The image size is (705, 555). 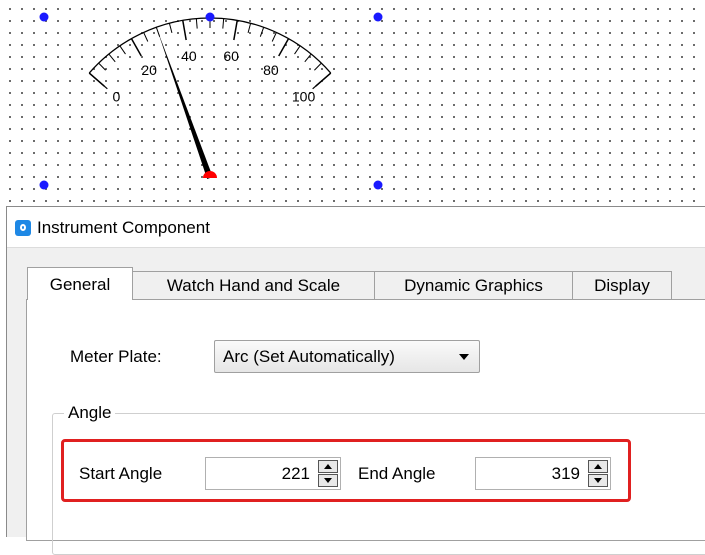 What do you see at coordinates (309, 356) in the screenshot?
I see `meter-plate-value: Arc (Set Automatically)` at bounding box center [309, 356].